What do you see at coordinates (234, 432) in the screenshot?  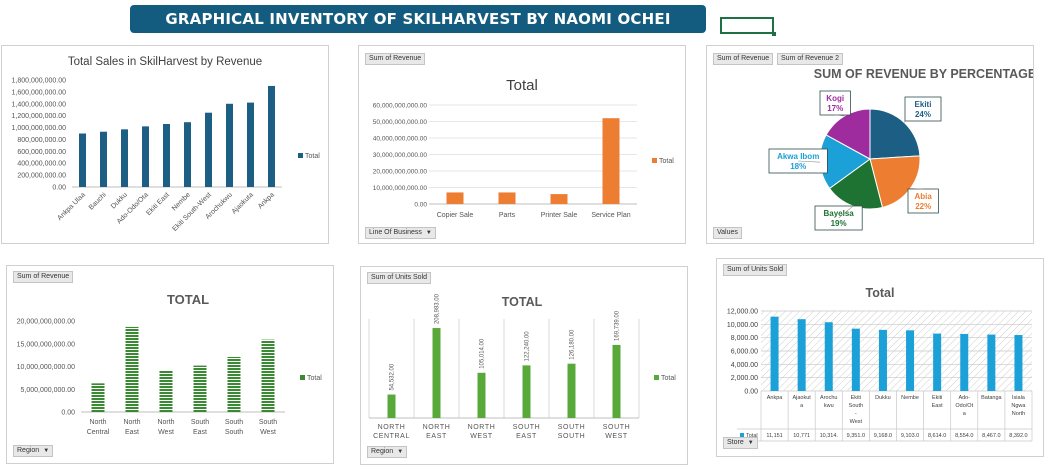 I see `x-tick-label-line2: South` at bounding box center [234, 432].